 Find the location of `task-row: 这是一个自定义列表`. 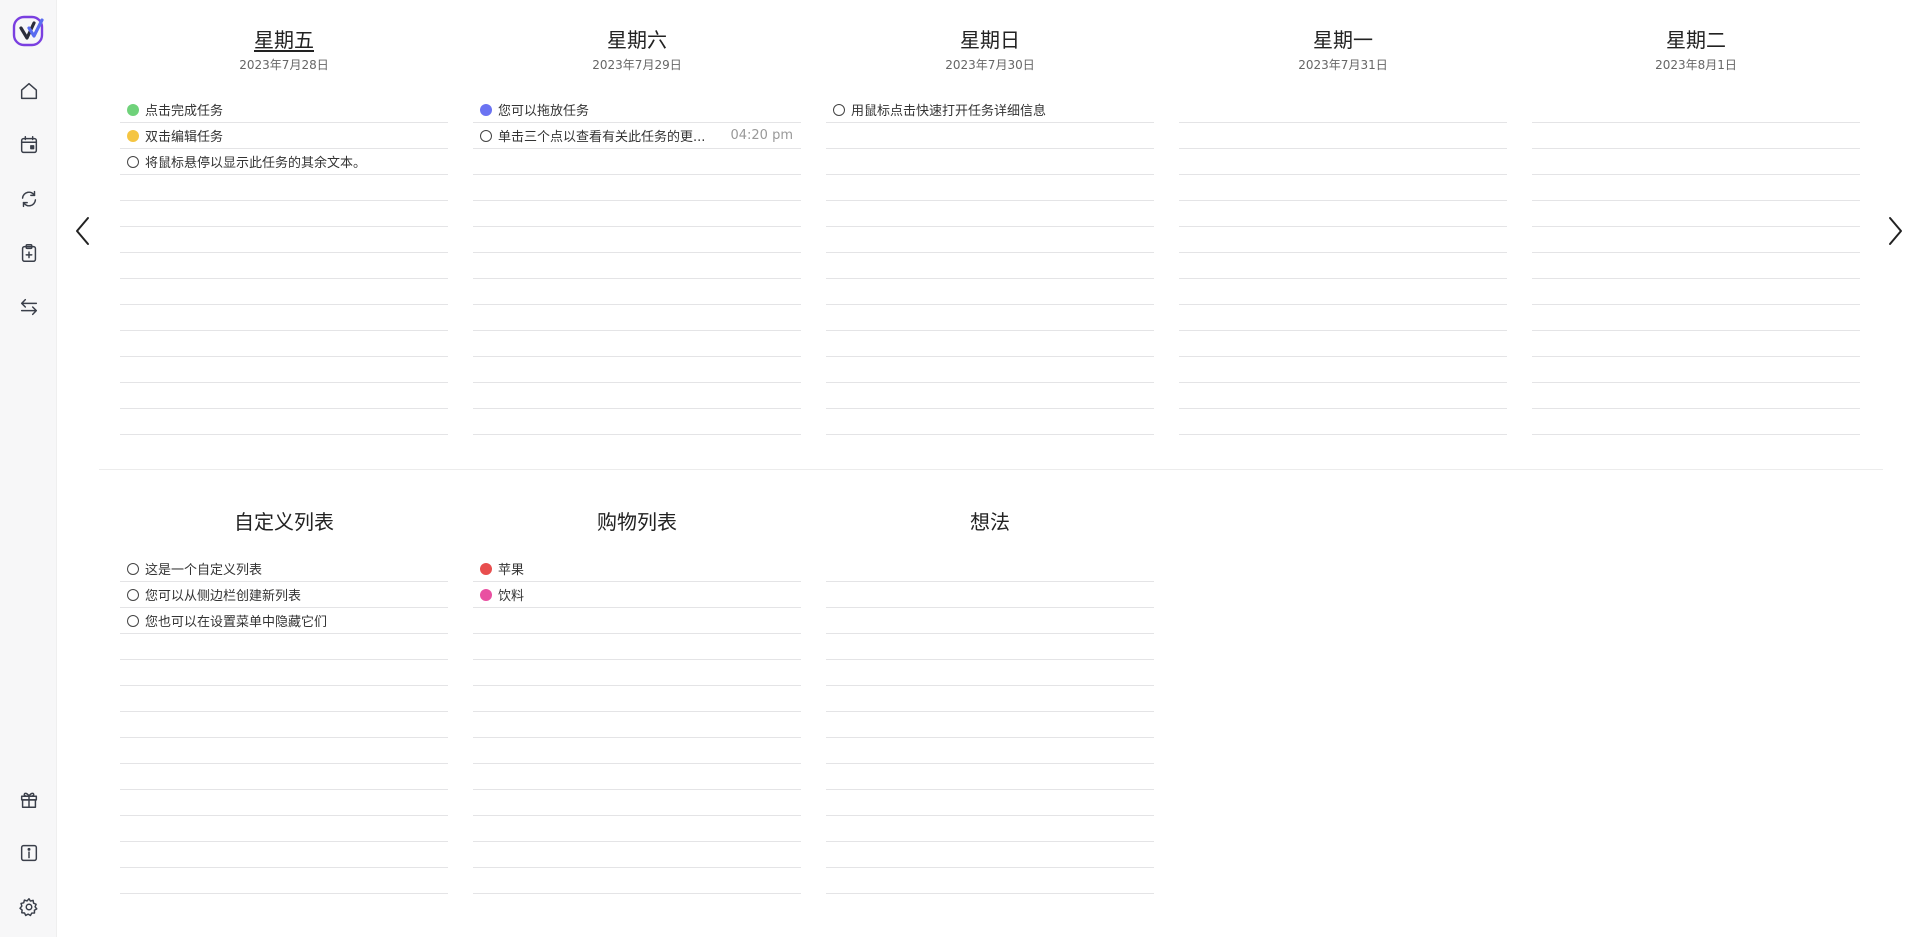

task-row: 这是一个自定义列表 is located at coordinates (284, 569).